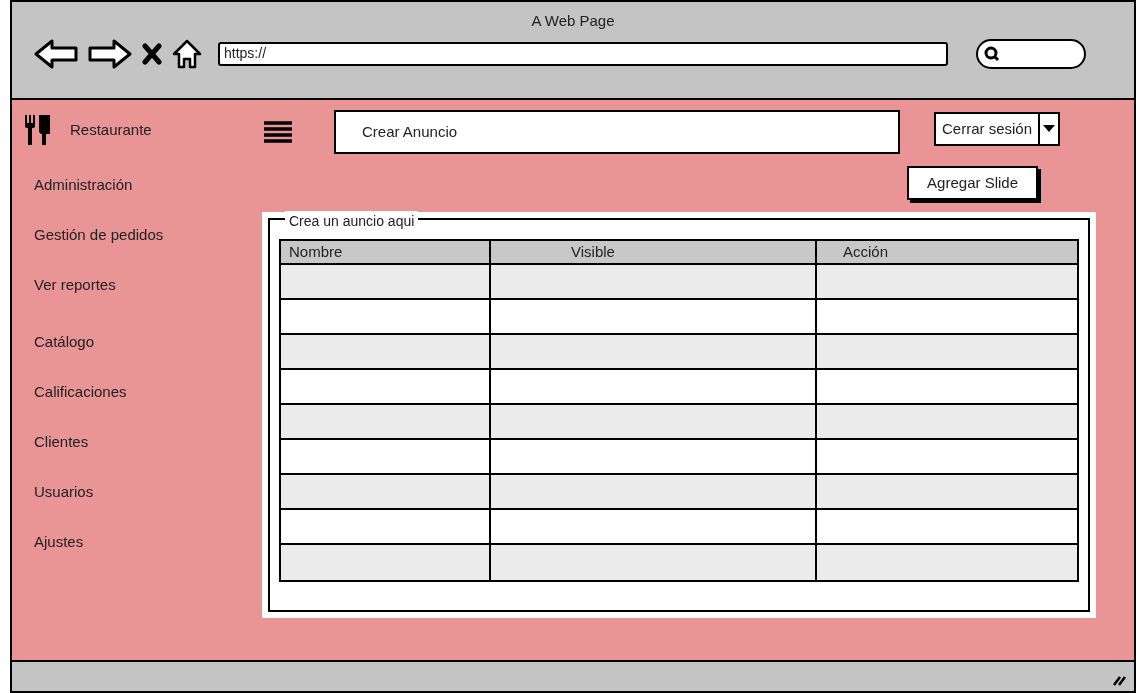  What do you see at coordinates (148, 285) in the screenshot?
I see `sidebar-link: Ver reportes` at bounding box center [148, 285].